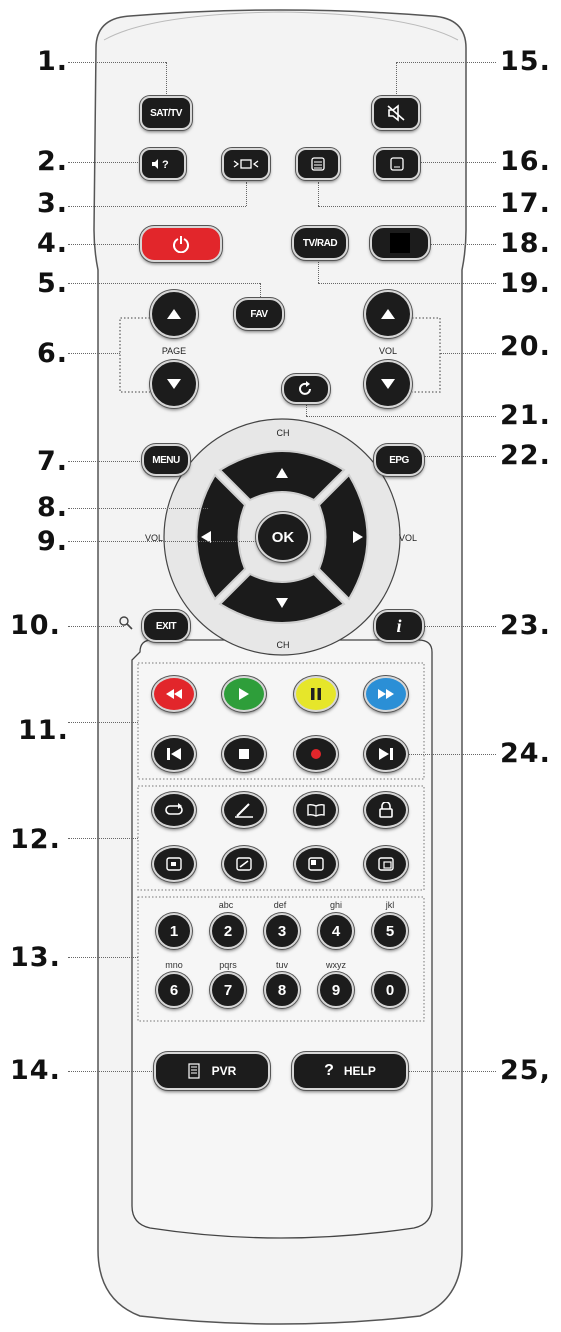 This screenshot has height=1332, width=561. What do you see at coordinates (399, 460) in the screenshot?
I see `epg-button: EPG` at bounding box center [399, 460].